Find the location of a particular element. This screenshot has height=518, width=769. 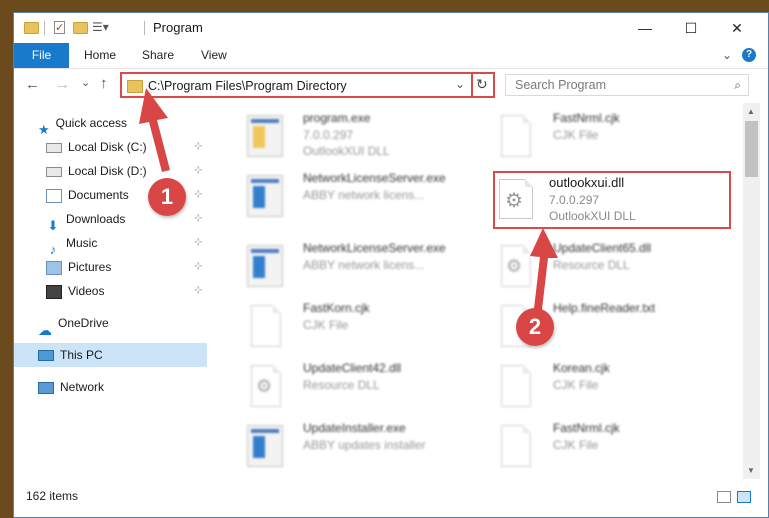

status-bar: 162 items is located at coordinates (391, 498).